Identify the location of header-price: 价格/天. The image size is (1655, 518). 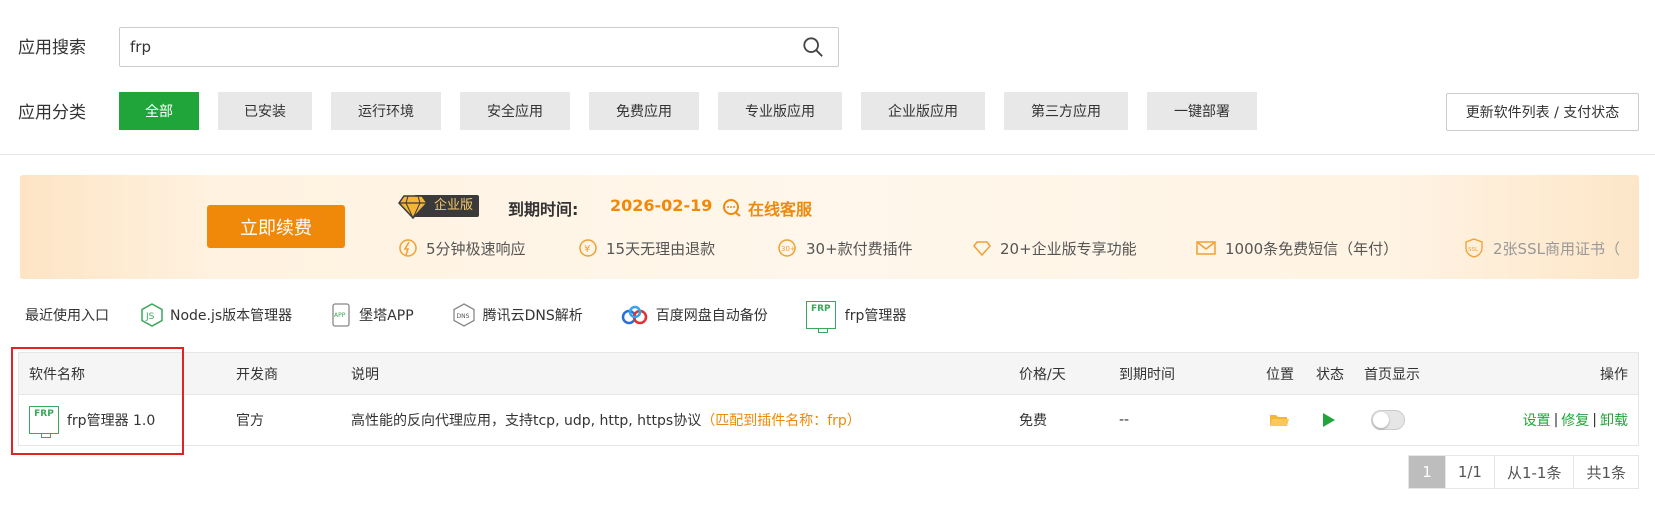
(1042, 374).